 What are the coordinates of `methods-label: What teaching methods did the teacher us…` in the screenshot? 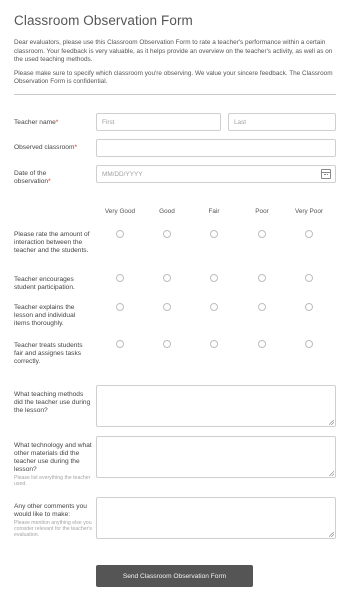 It's located at (52, 402).